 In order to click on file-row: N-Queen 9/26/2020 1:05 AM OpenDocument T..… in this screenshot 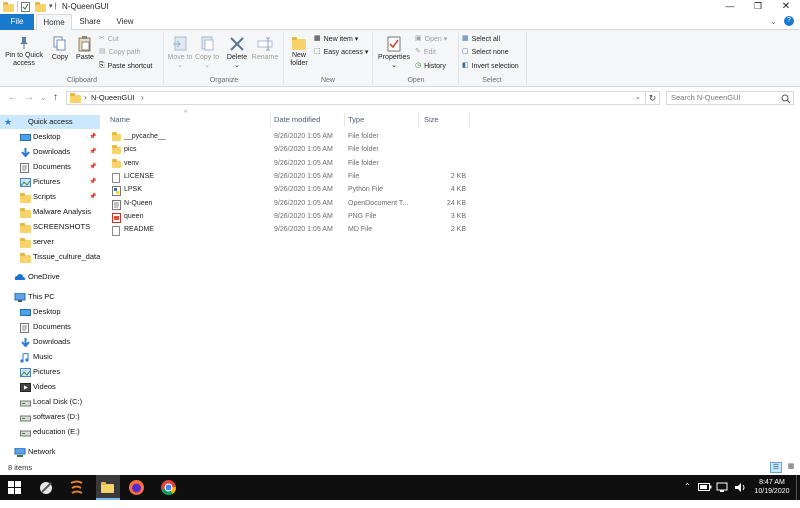, I will do `click(289, 203)`.